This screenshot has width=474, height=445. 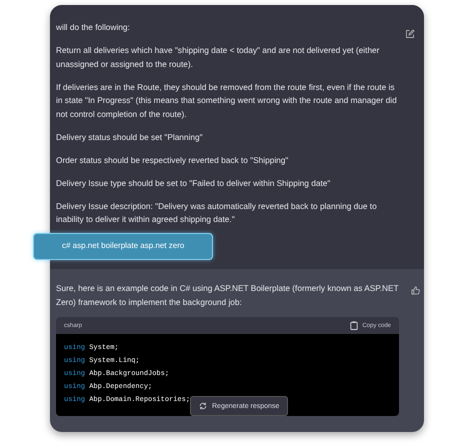 I want to click on message-paragraph: Delivery Issue description: "Delivery was automatically reverted back to planning due to inability to deliver it within agreed shipping date.", so click(x=217, y=213).